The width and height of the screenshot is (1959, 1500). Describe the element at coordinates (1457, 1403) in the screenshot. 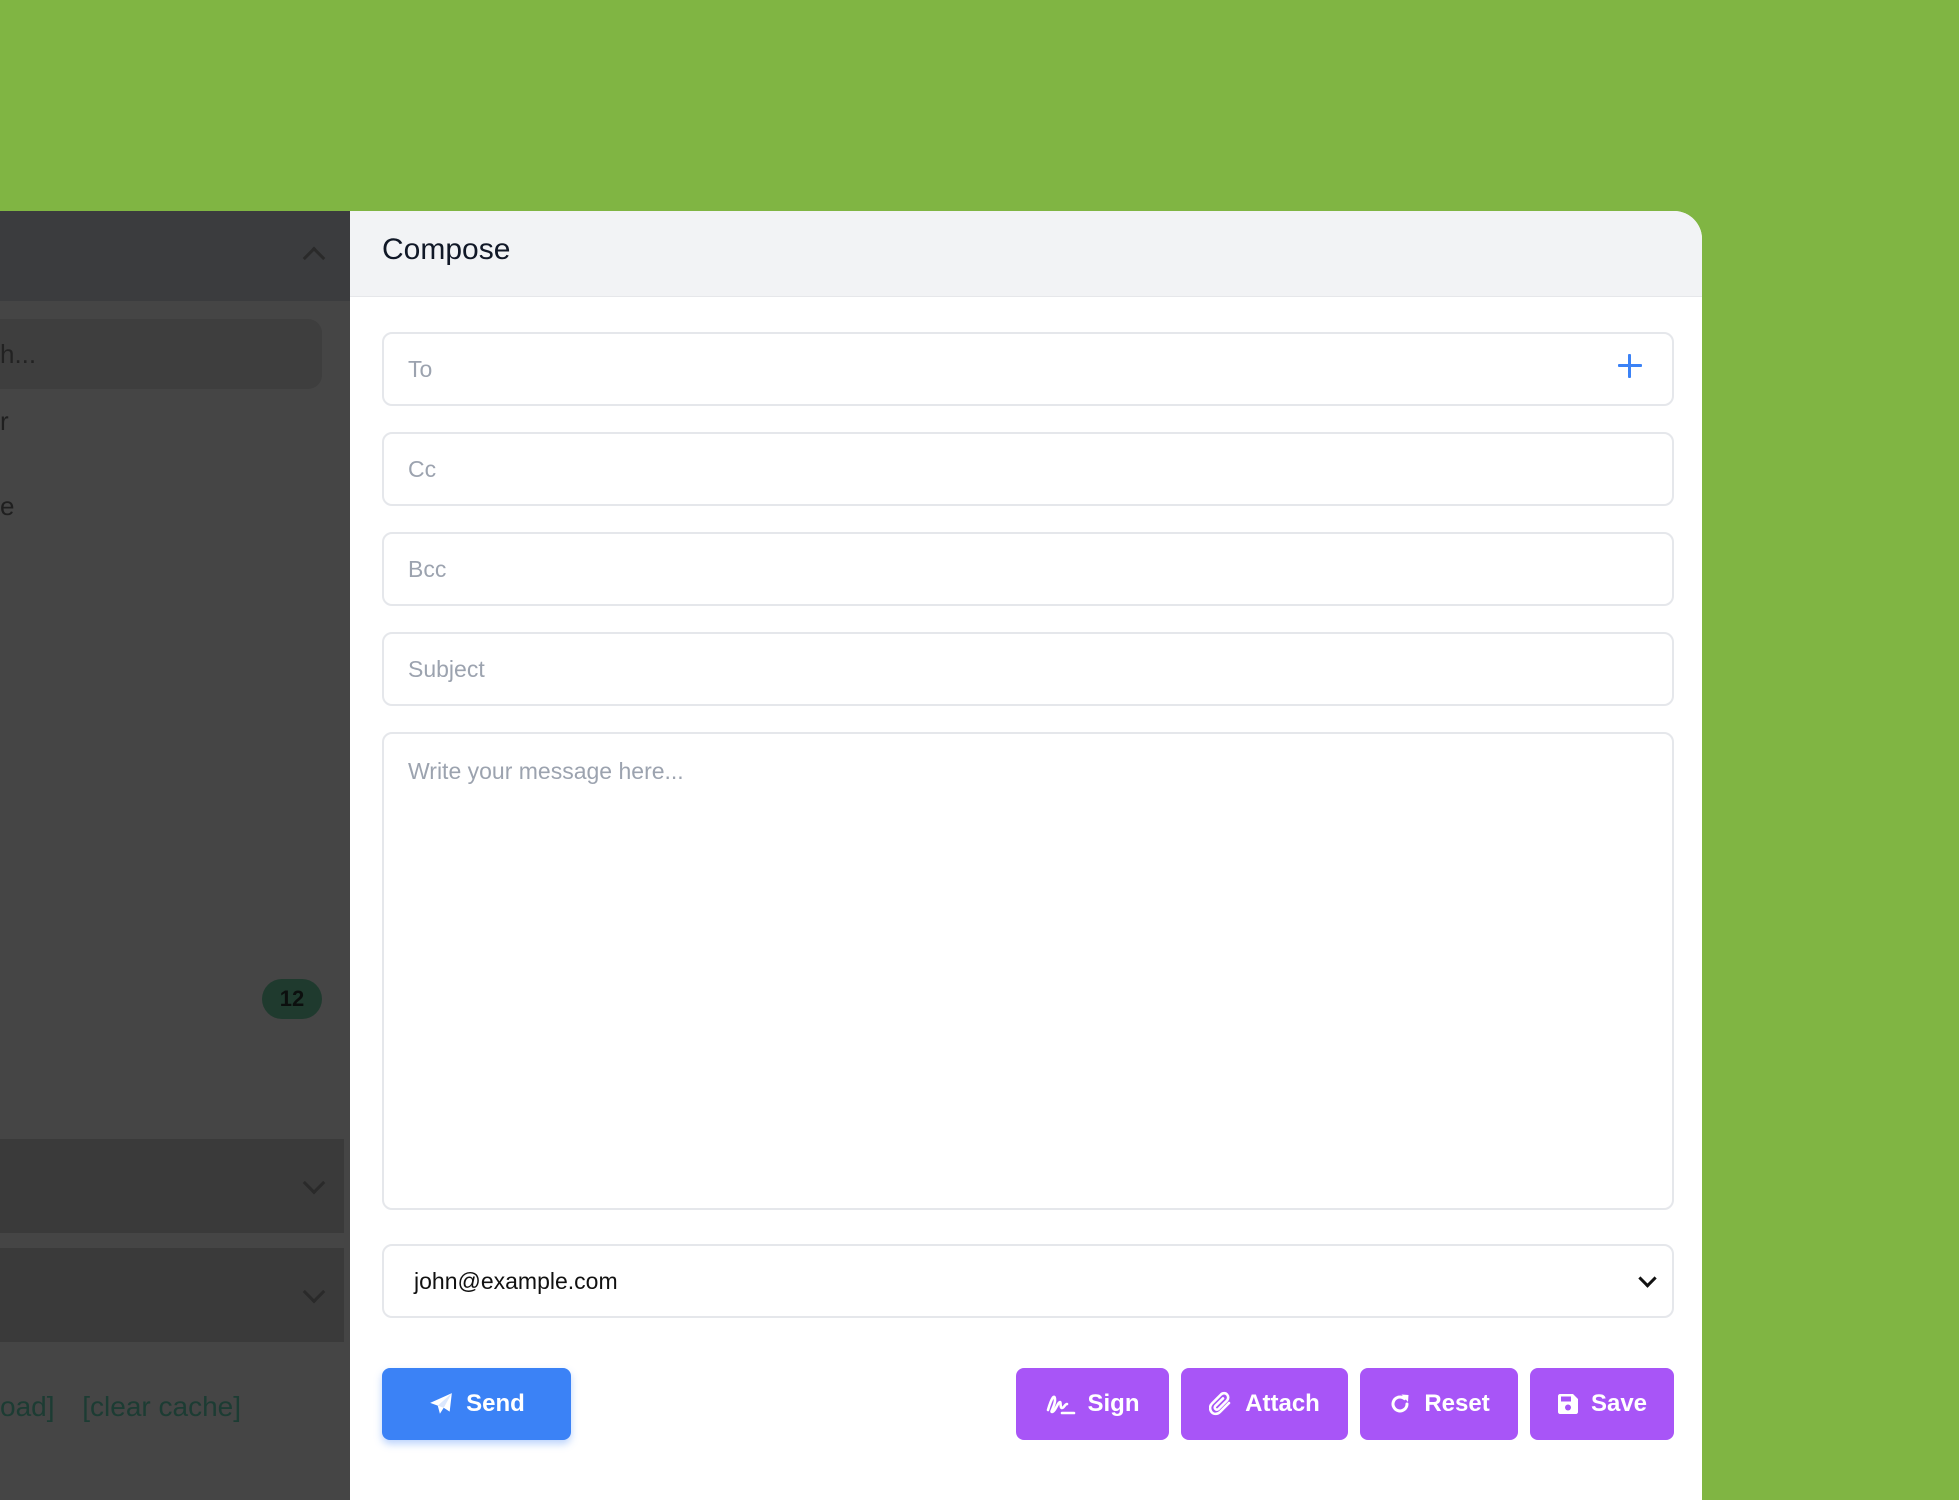

I see `reset-button-label: Reset` at that location.